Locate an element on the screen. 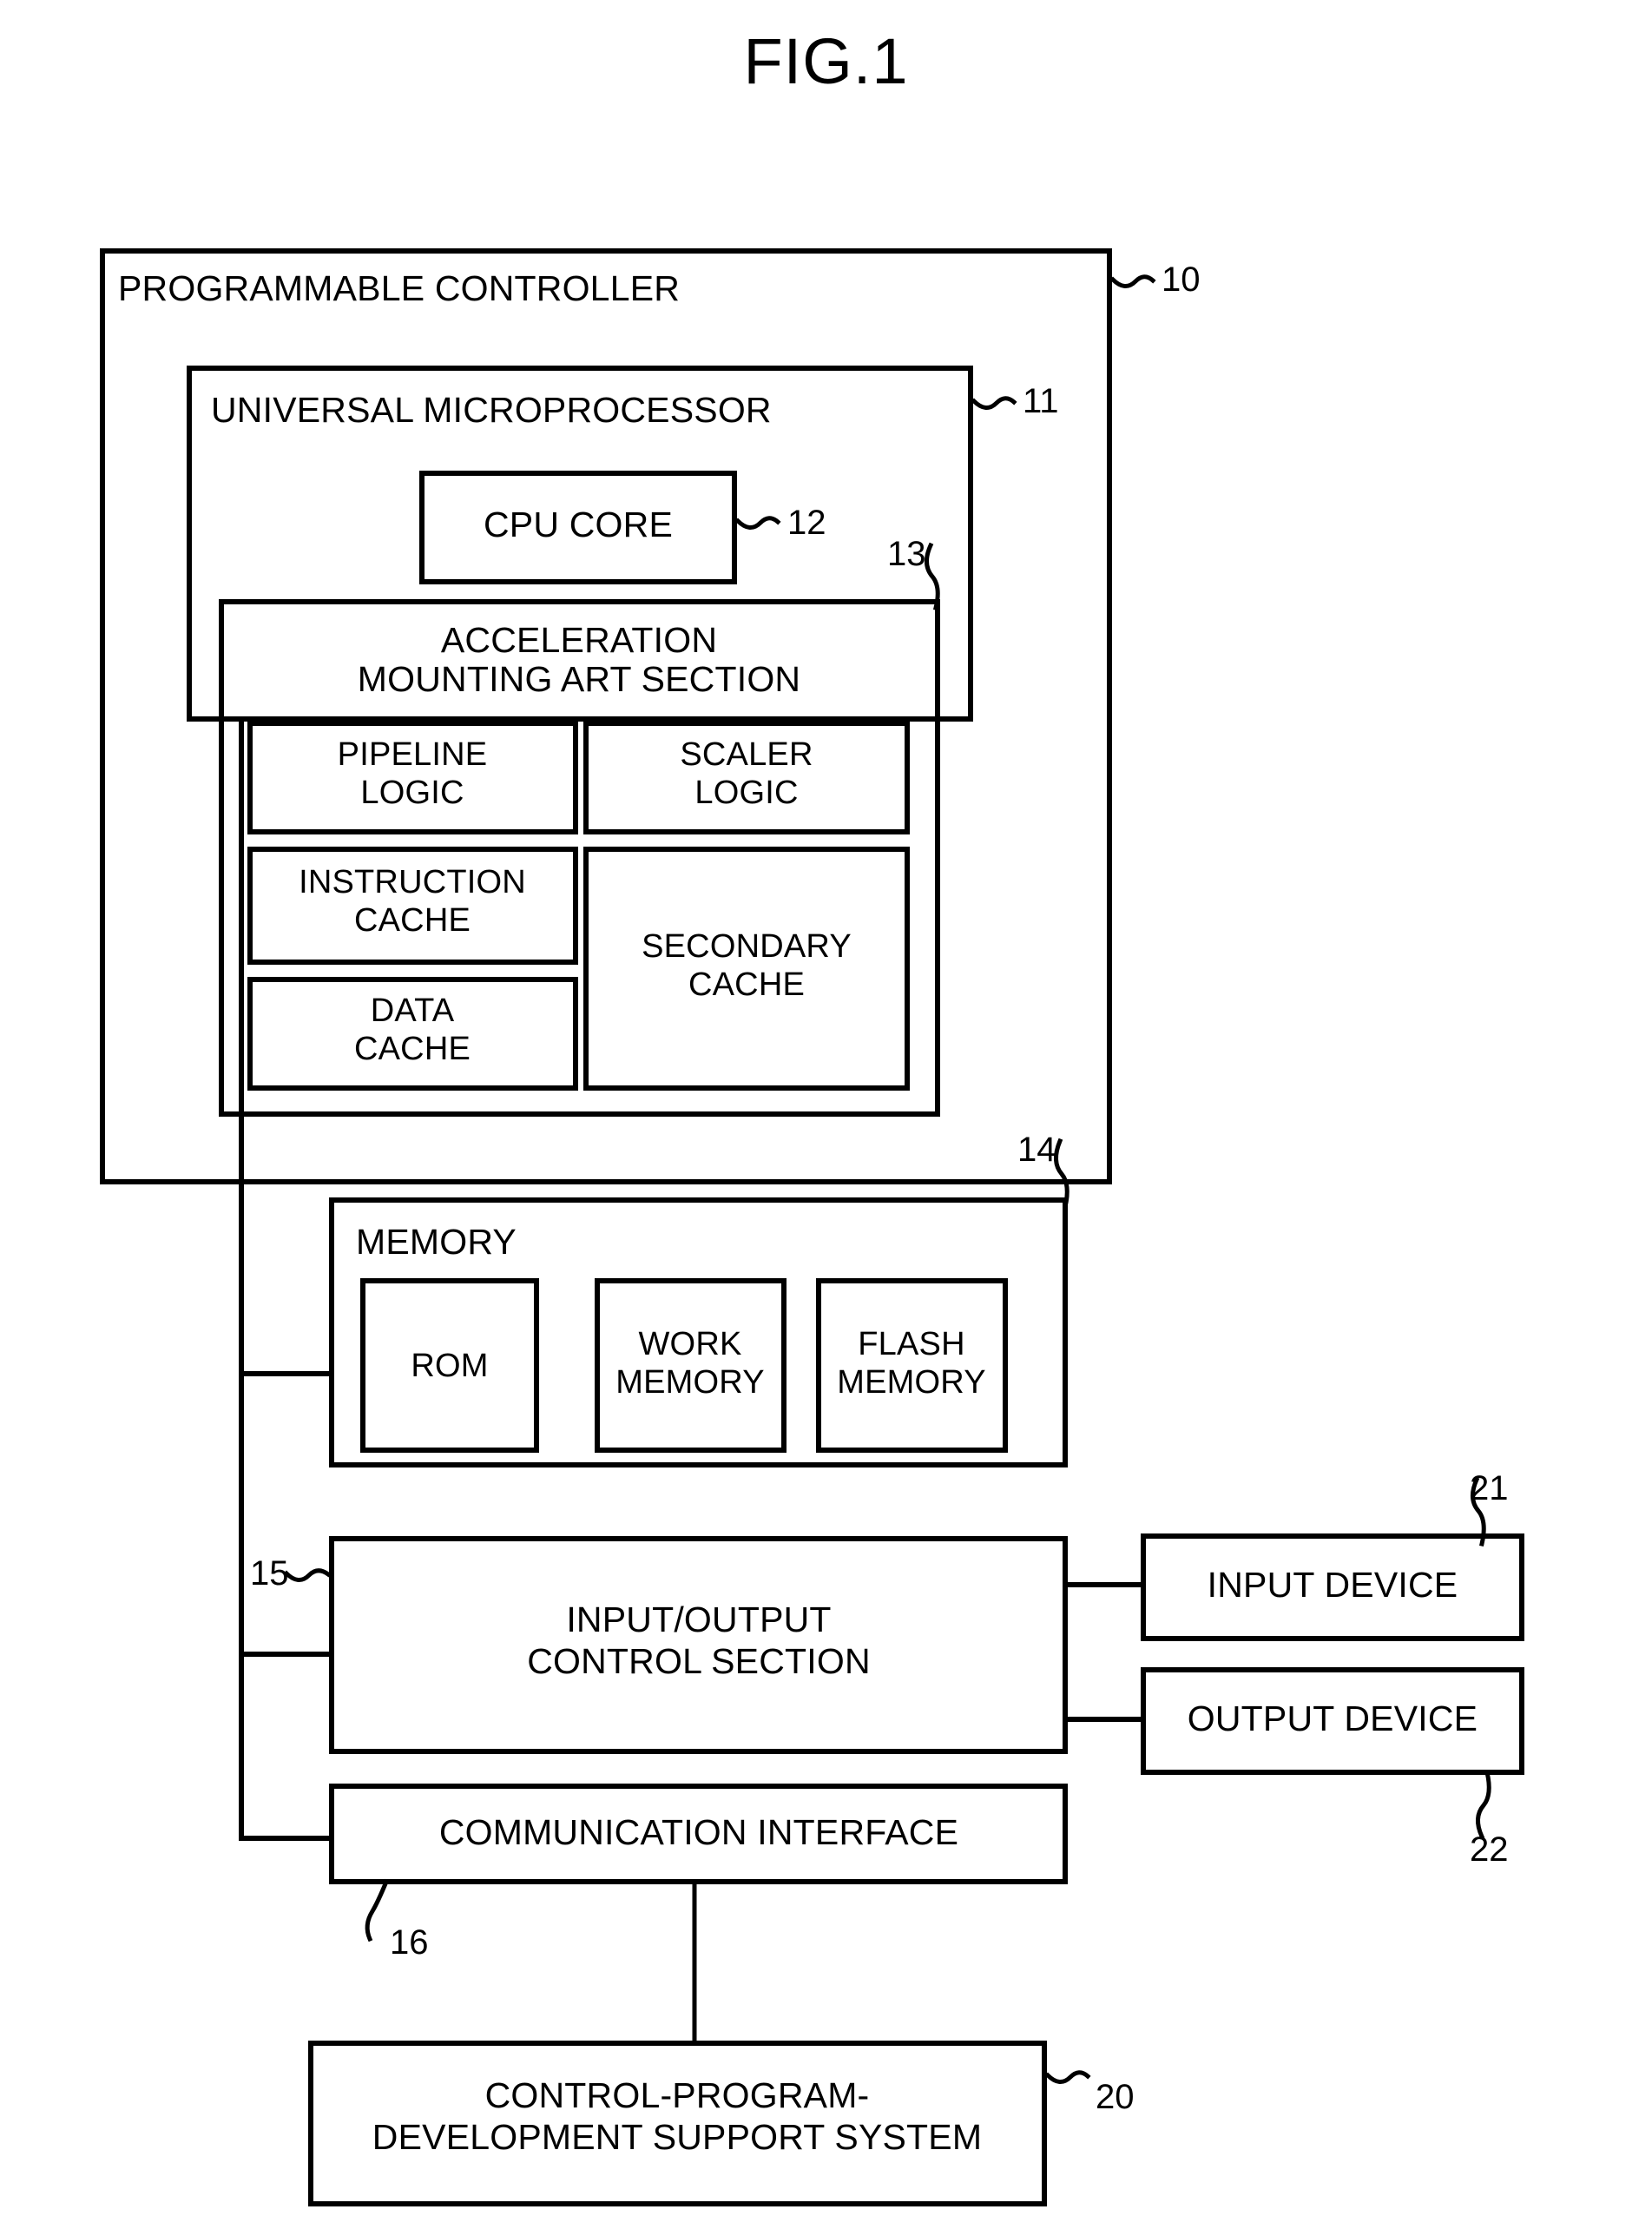  ref-20: 20 is located at coordinates (1115, 2097).